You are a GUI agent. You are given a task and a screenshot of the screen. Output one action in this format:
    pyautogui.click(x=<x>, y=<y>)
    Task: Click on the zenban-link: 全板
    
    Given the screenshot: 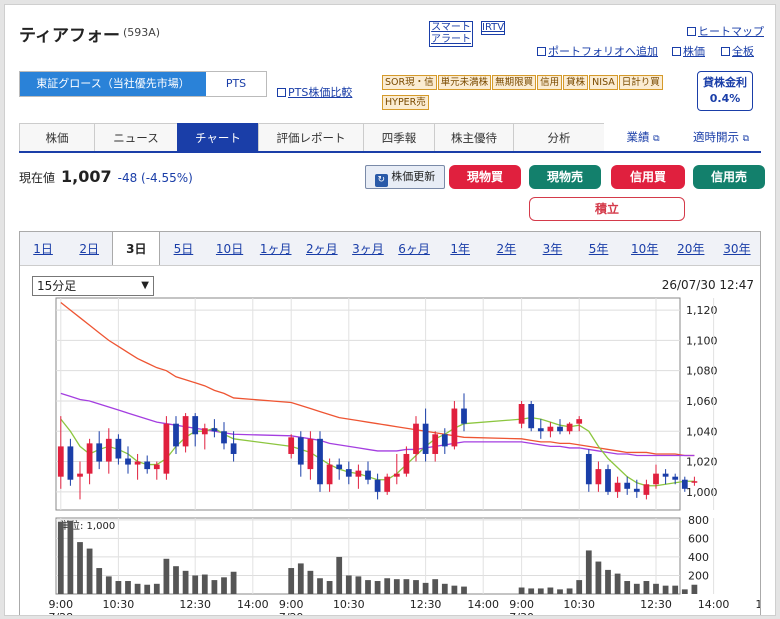 What is the action you would take?
    pyautogui.click(x=737, y=49)
    